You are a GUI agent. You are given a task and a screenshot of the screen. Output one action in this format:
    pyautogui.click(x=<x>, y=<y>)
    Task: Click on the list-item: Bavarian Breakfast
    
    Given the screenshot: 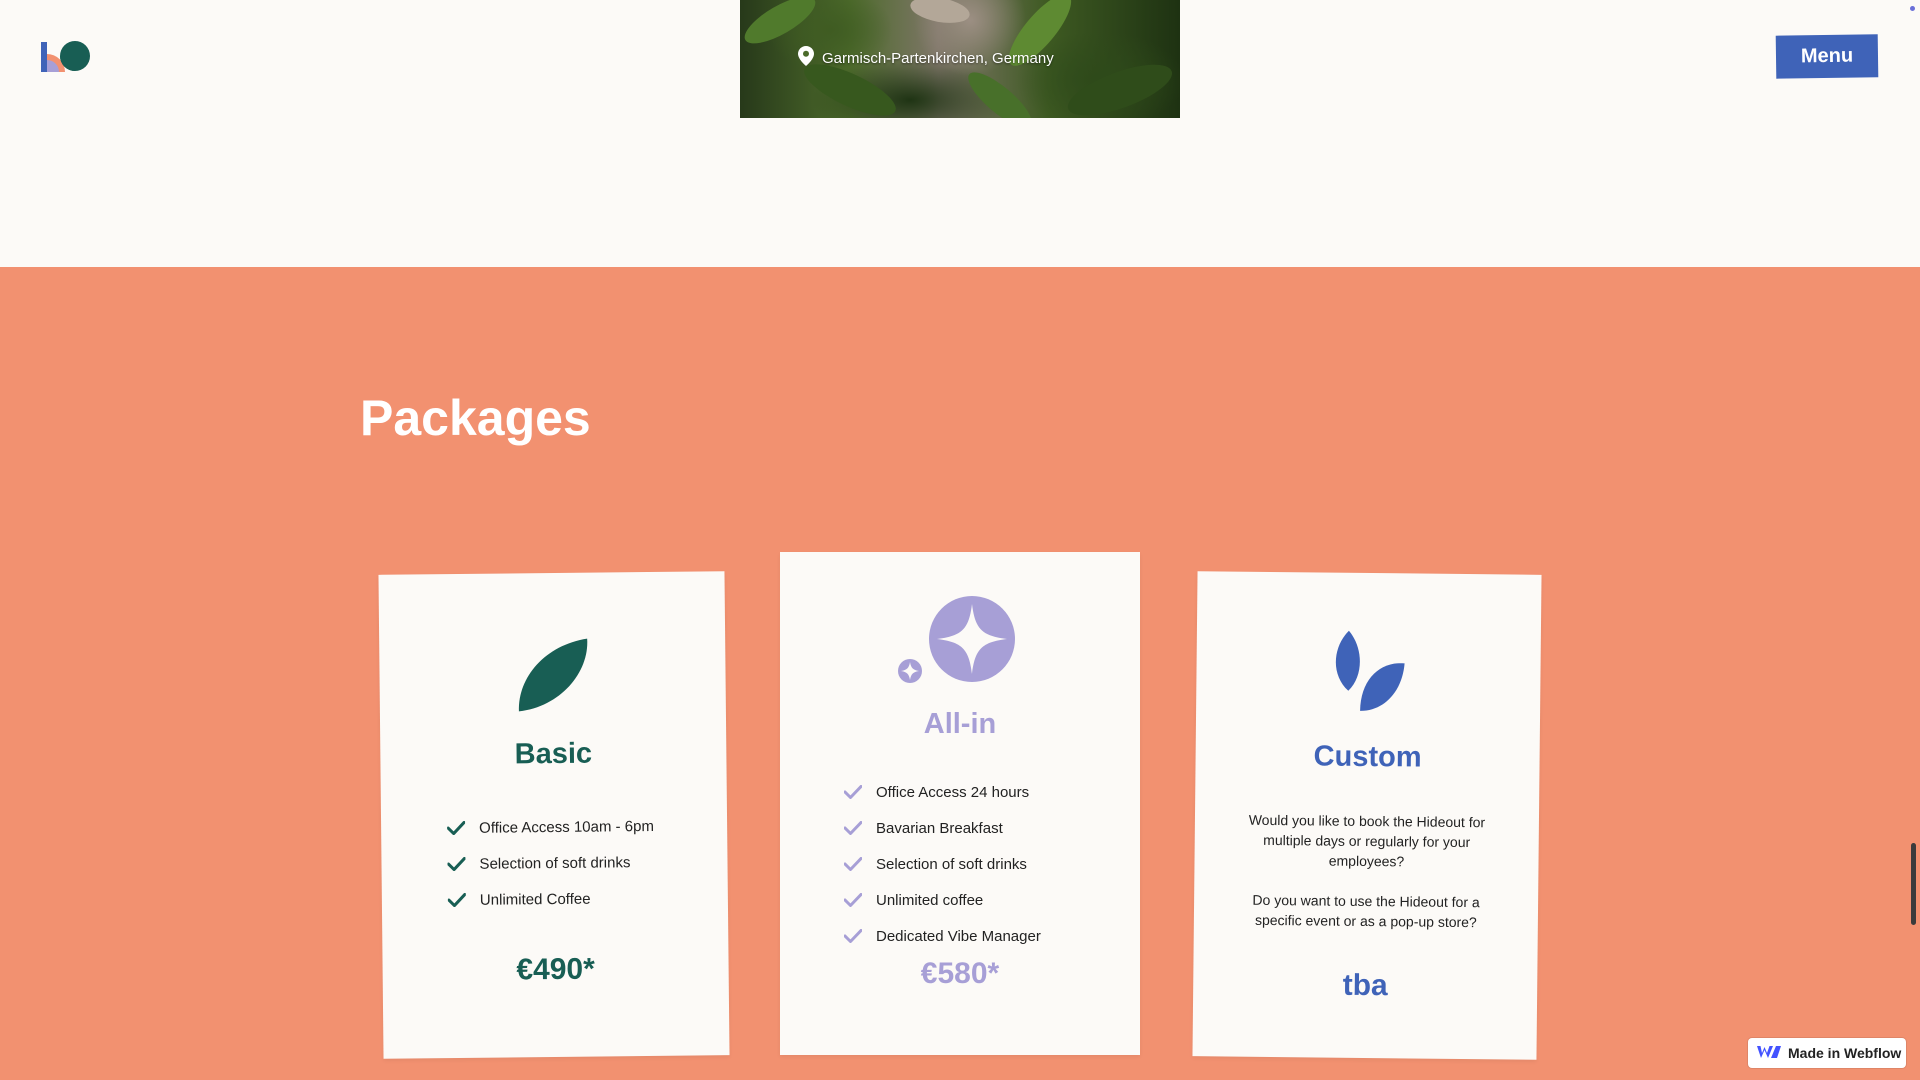 What is the action you would take?
    pyautogui.click(x=942, y=828)
    